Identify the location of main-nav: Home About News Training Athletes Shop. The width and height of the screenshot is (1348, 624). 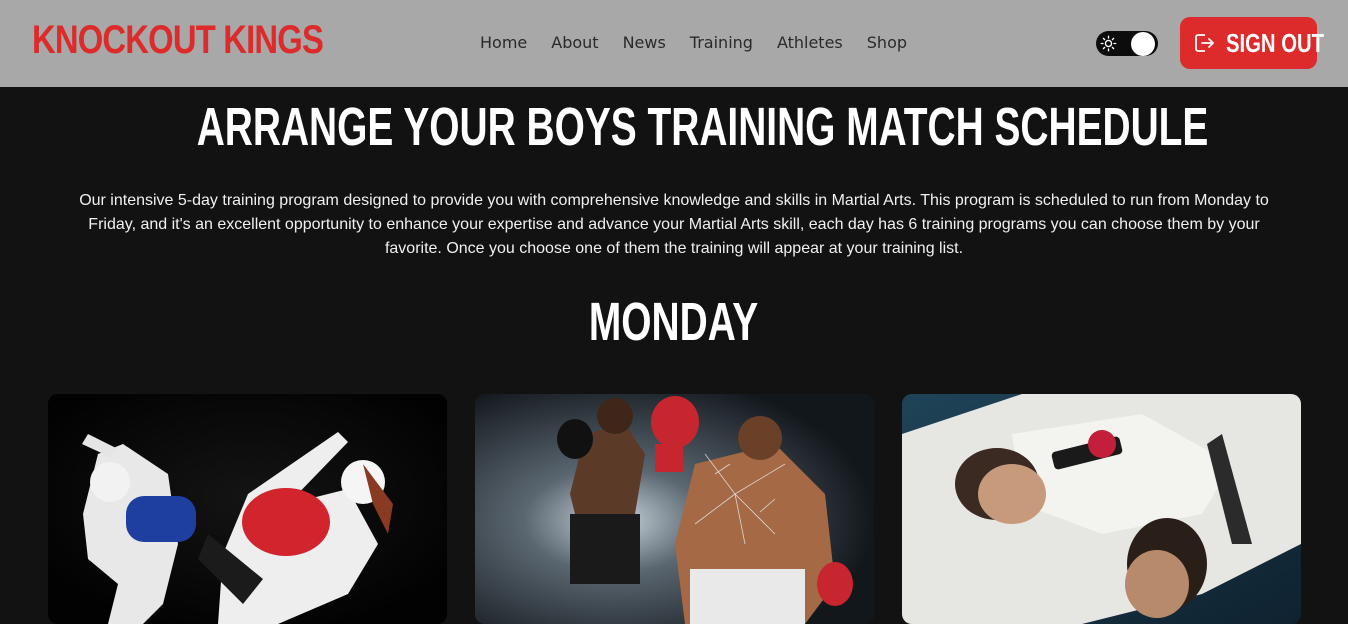
(705, 43).